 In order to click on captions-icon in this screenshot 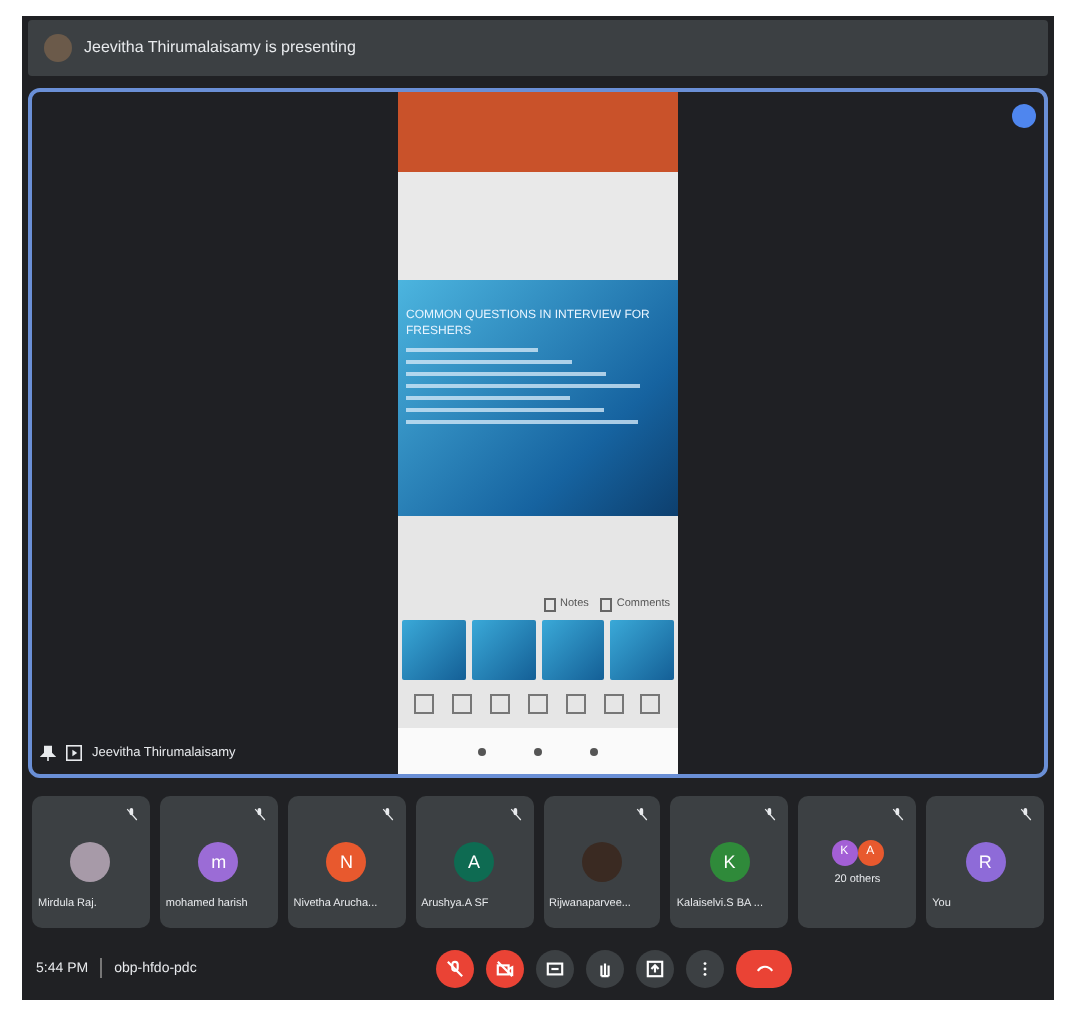, I will do `click(555, 968)`.